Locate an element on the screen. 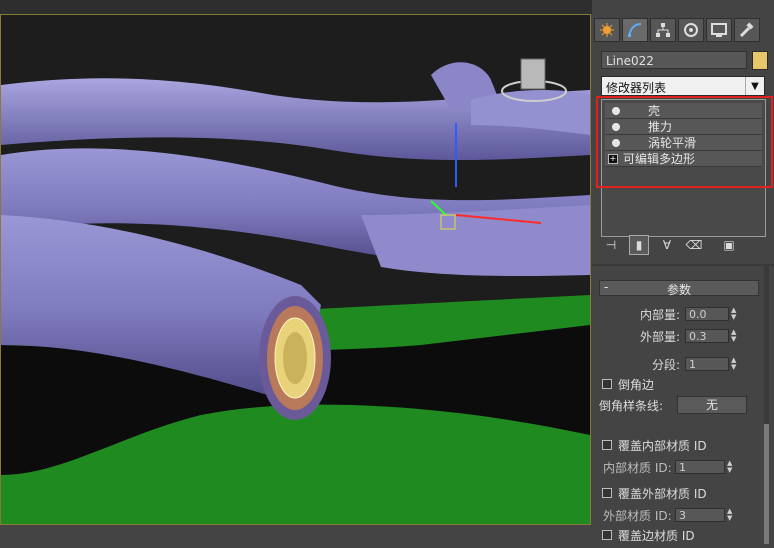 This screenshot has height=548, width=774. override-inner-mat-label: 覆盖内部材质 ID is located at coordinates (662, 445).